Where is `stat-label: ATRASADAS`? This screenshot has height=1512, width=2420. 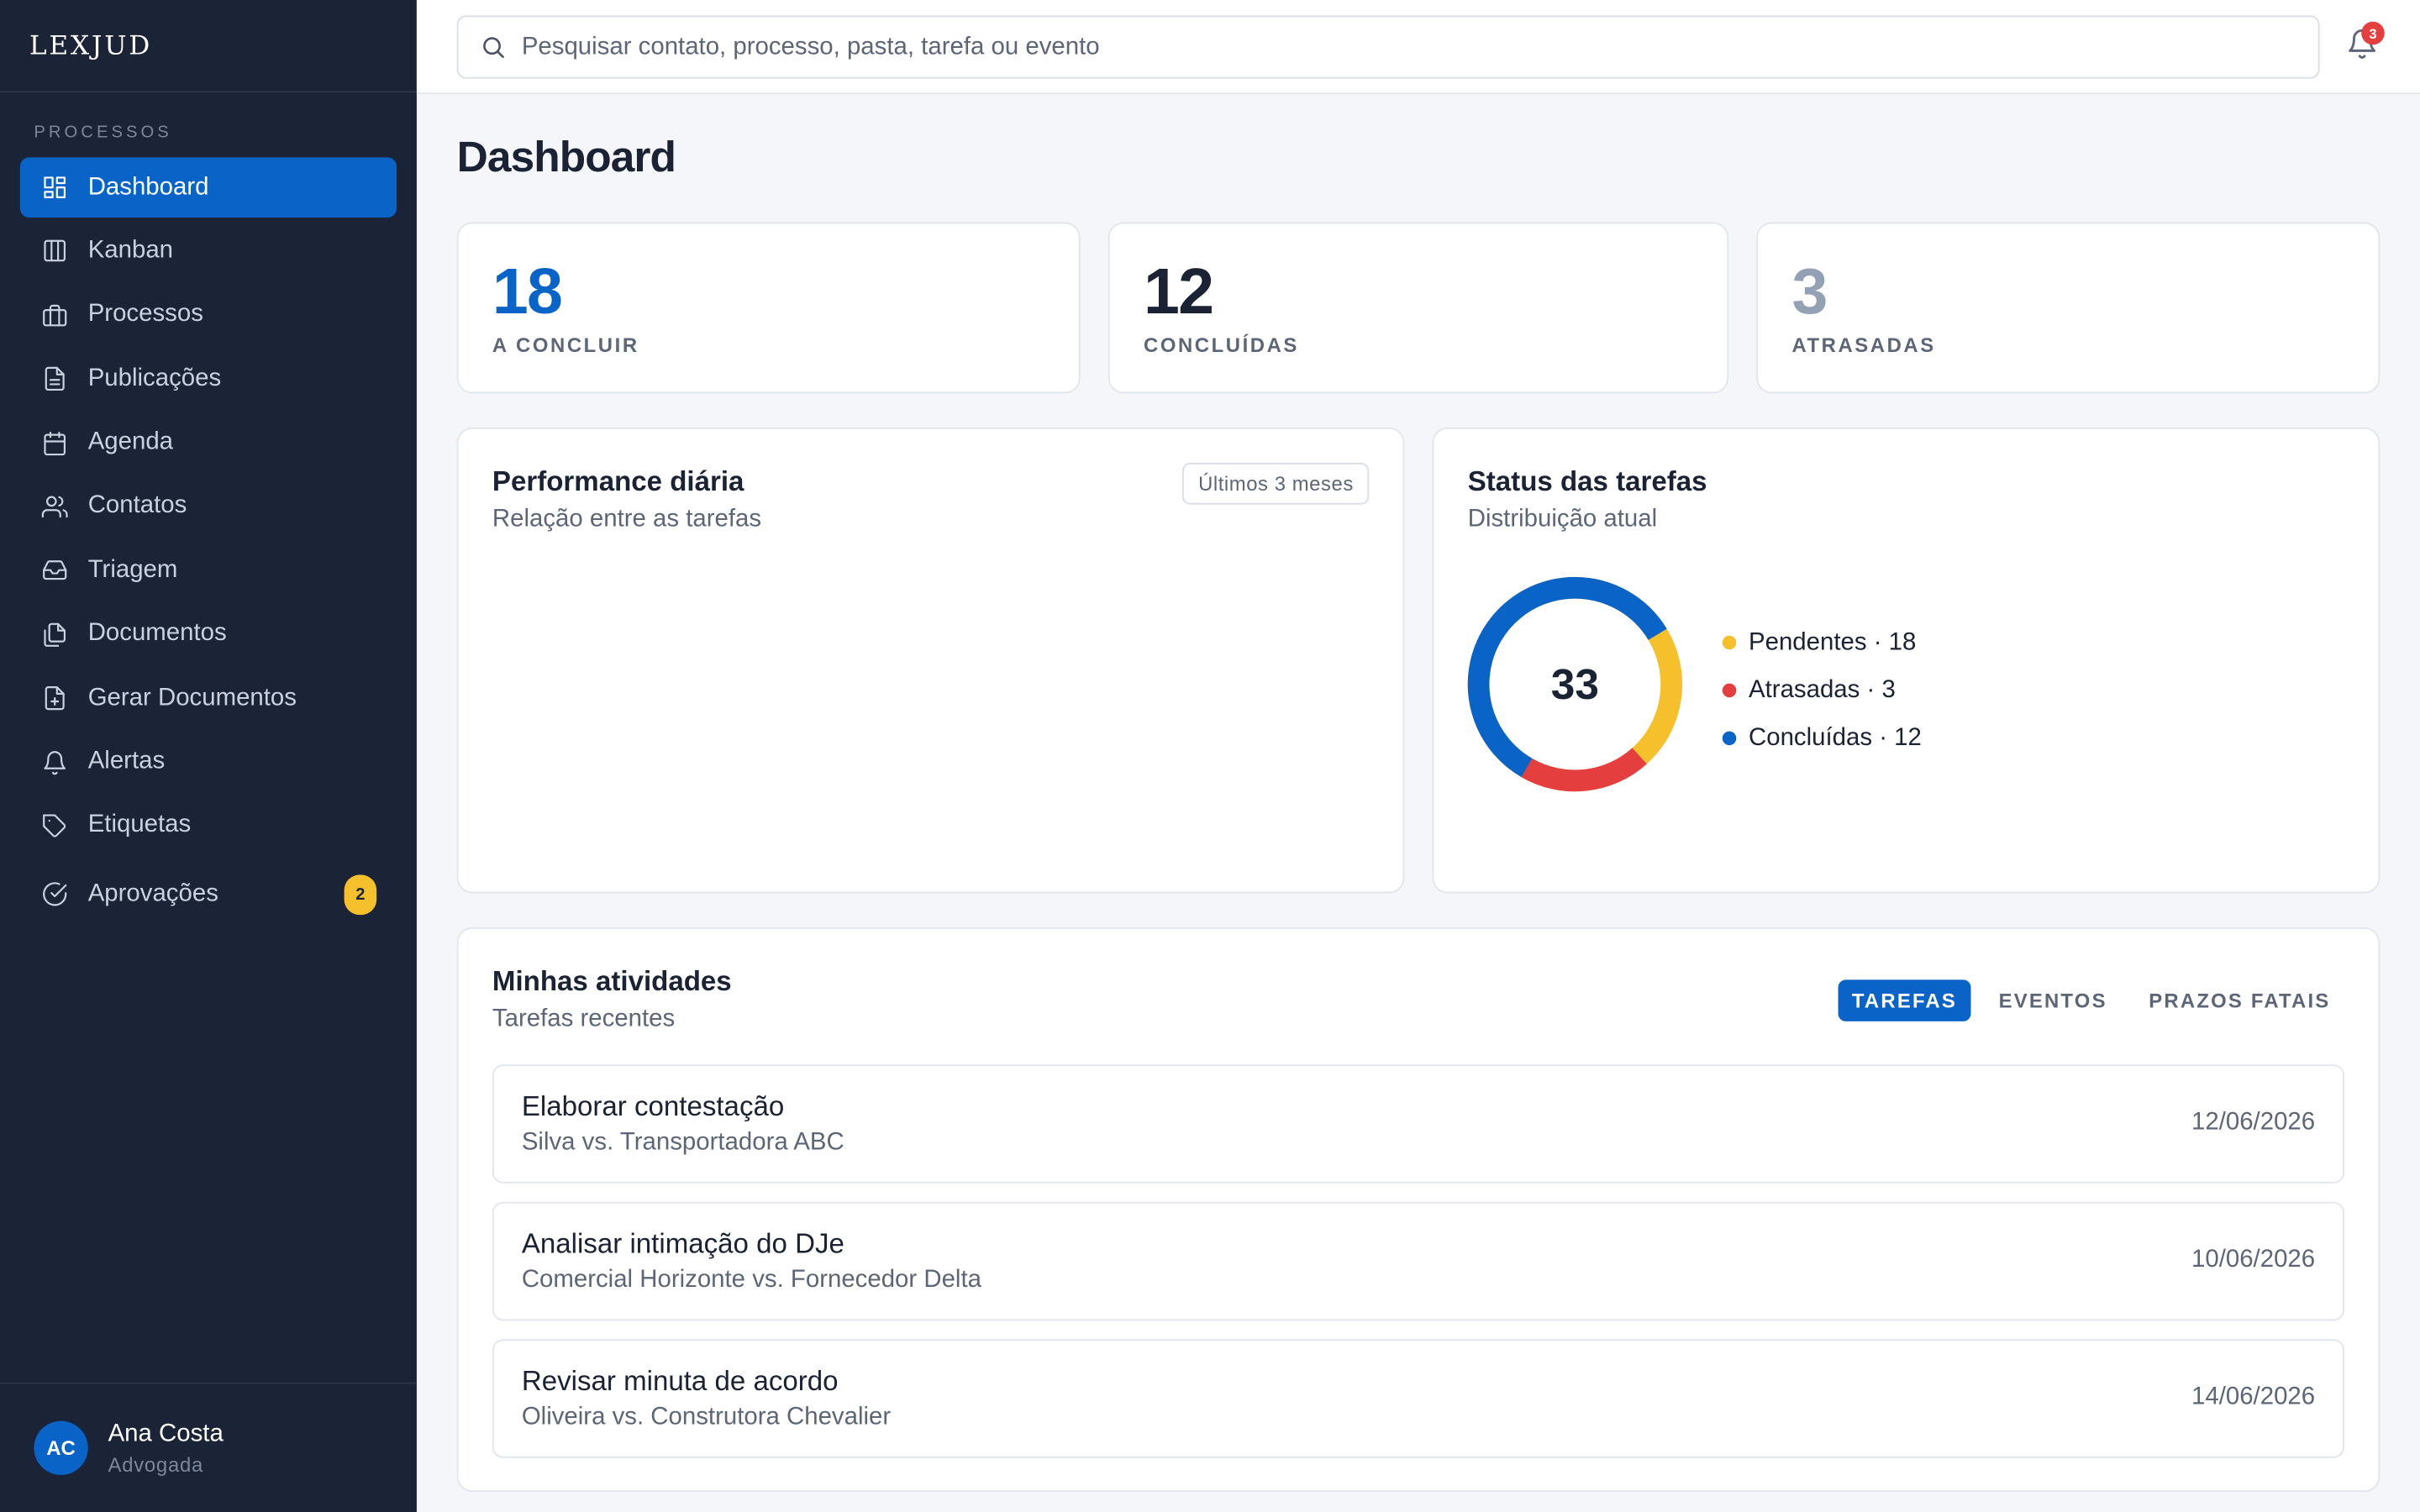 stat-label: ATRASADAS is located at coordinates (1863, 345).